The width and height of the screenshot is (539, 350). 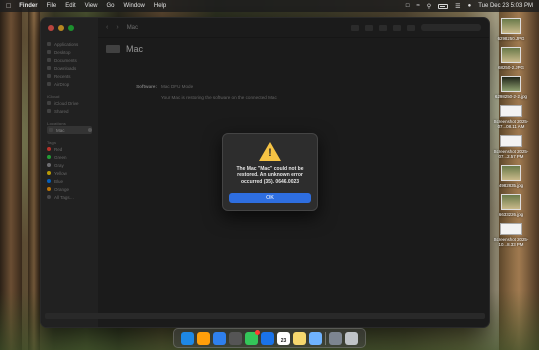 I want to click on preview-app-icon, so click(x=315, y=338).